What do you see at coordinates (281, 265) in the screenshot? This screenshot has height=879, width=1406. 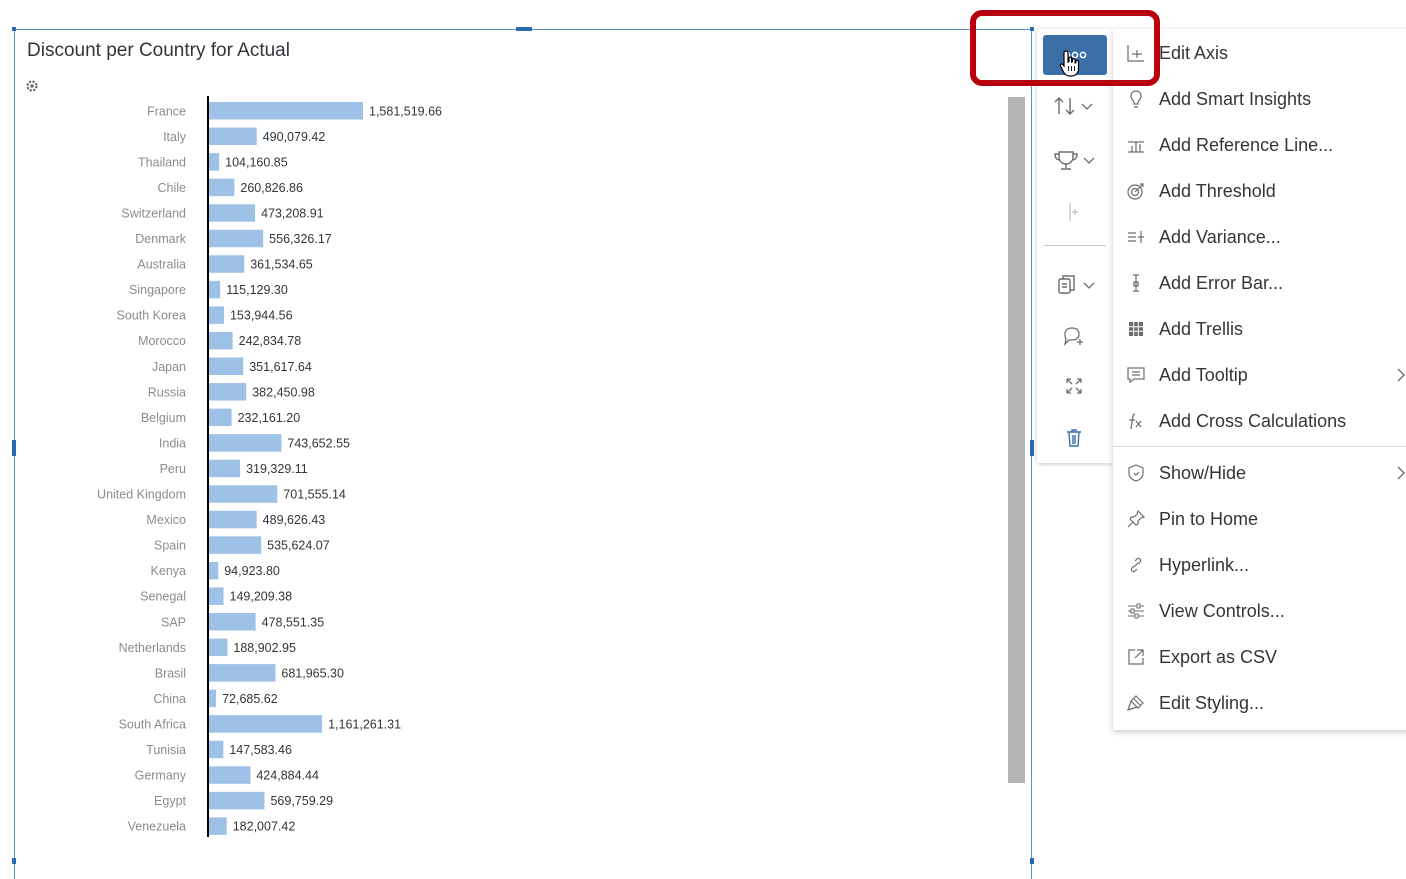 I see `data-label: 361,534.65` at bounding box center [281, 265].